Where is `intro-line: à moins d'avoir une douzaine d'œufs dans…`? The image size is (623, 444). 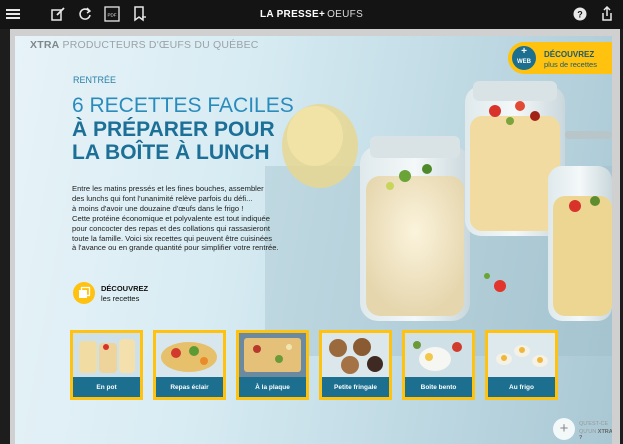 intro-line: à moins d'avoir une douzaine d'œufs dans… is located at coordinates (158, 208).